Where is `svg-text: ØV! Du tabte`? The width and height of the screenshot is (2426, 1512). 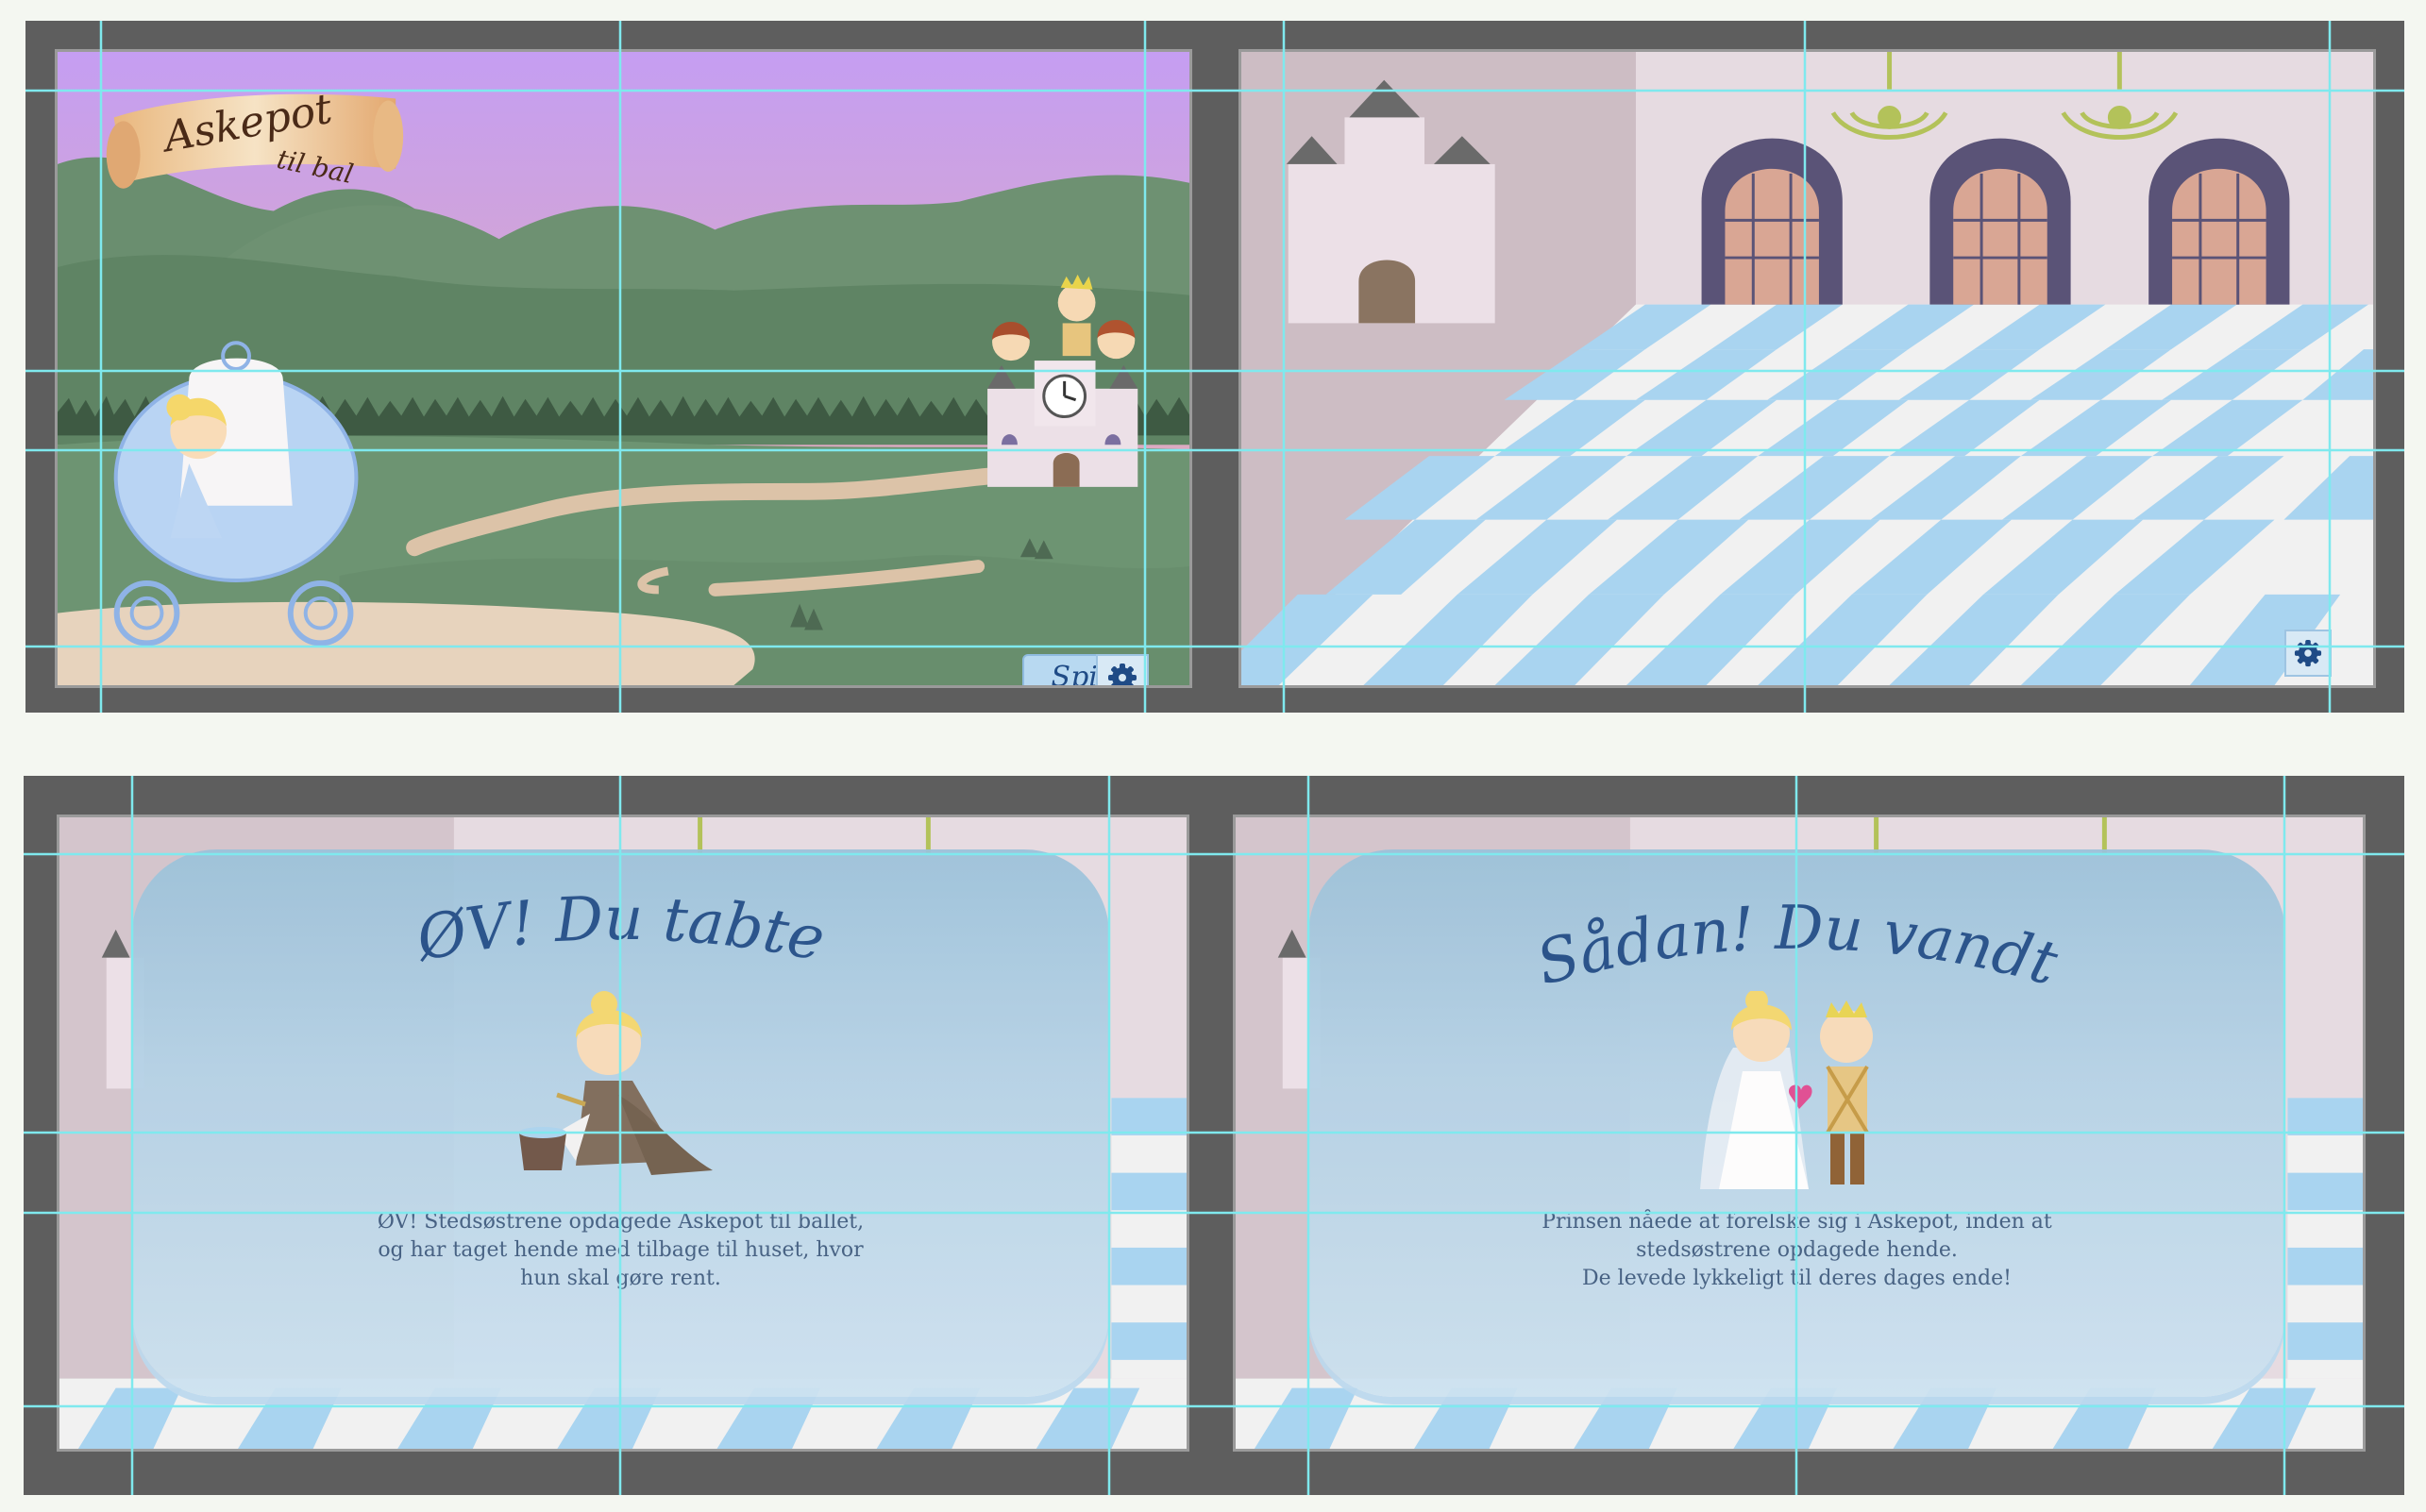 svg-text: ØV! Du tabte is located at coordinates (620, 930).